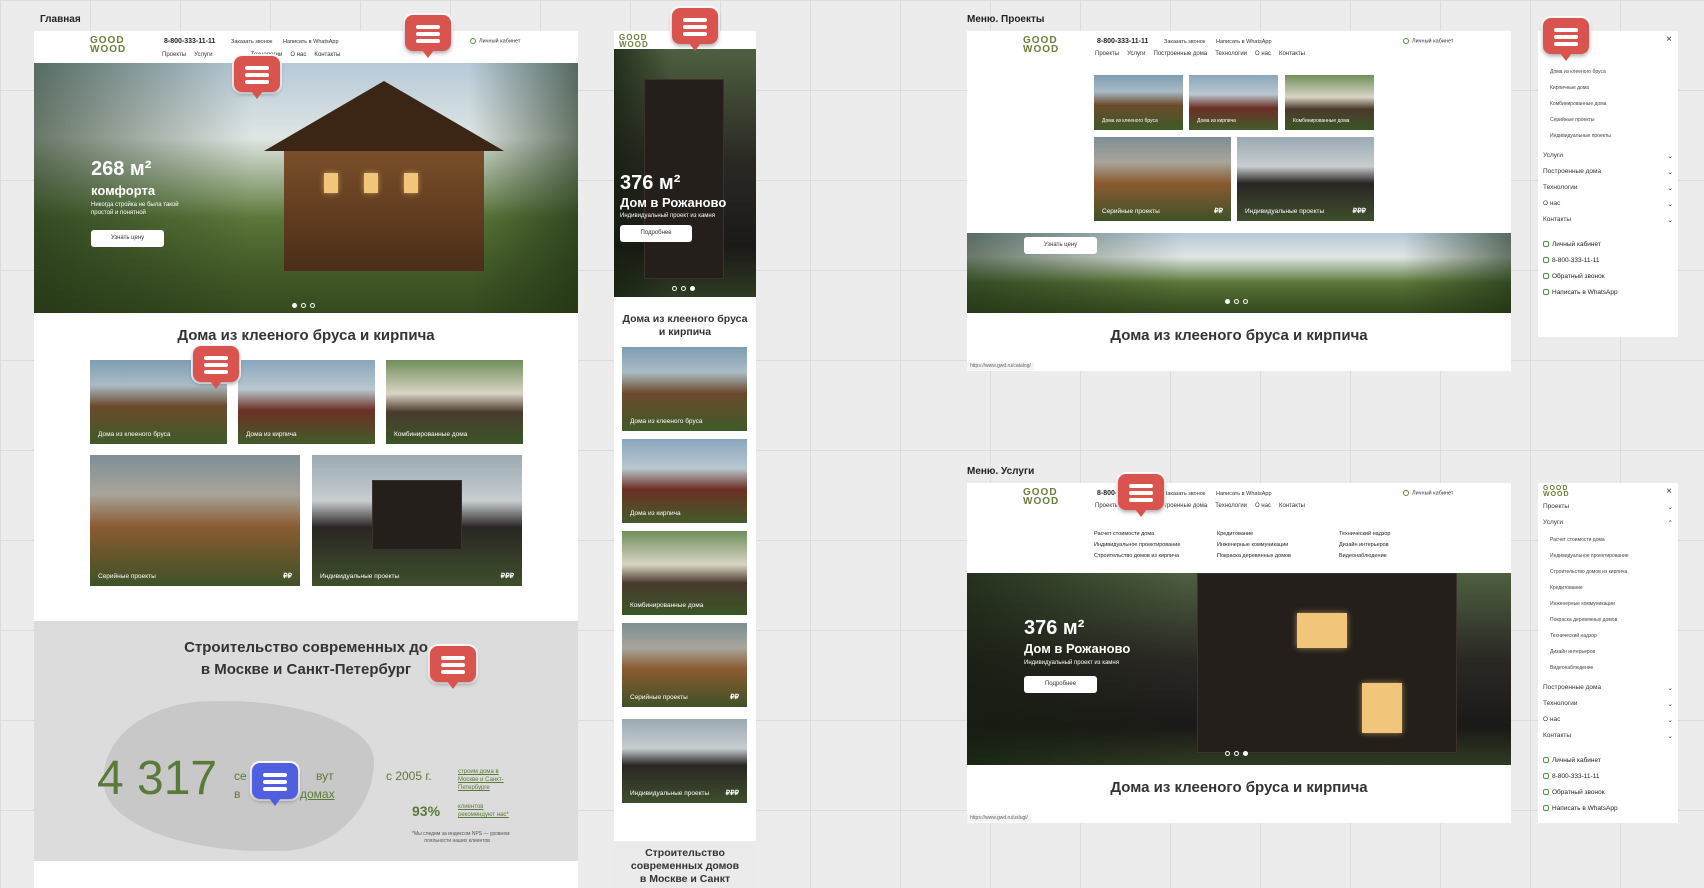  I want to click on nav-projects: Проекты, so click(174, 55).